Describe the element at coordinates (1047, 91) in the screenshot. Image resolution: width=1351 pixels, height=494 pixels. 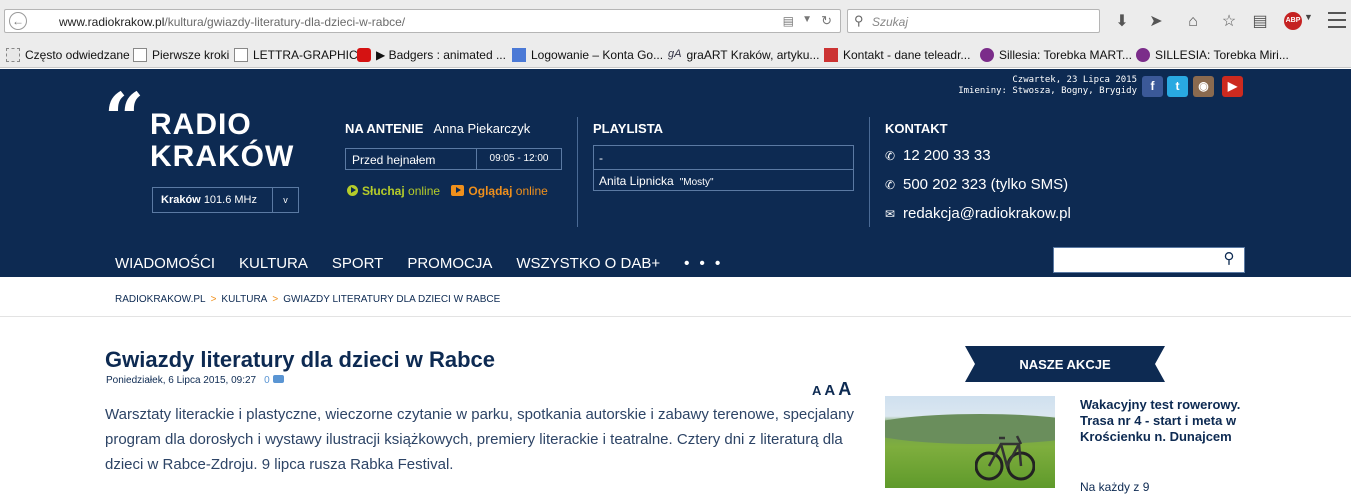
I see `namedays: Imieniny: Stwosza, Bogny, Brygidy` at that location.